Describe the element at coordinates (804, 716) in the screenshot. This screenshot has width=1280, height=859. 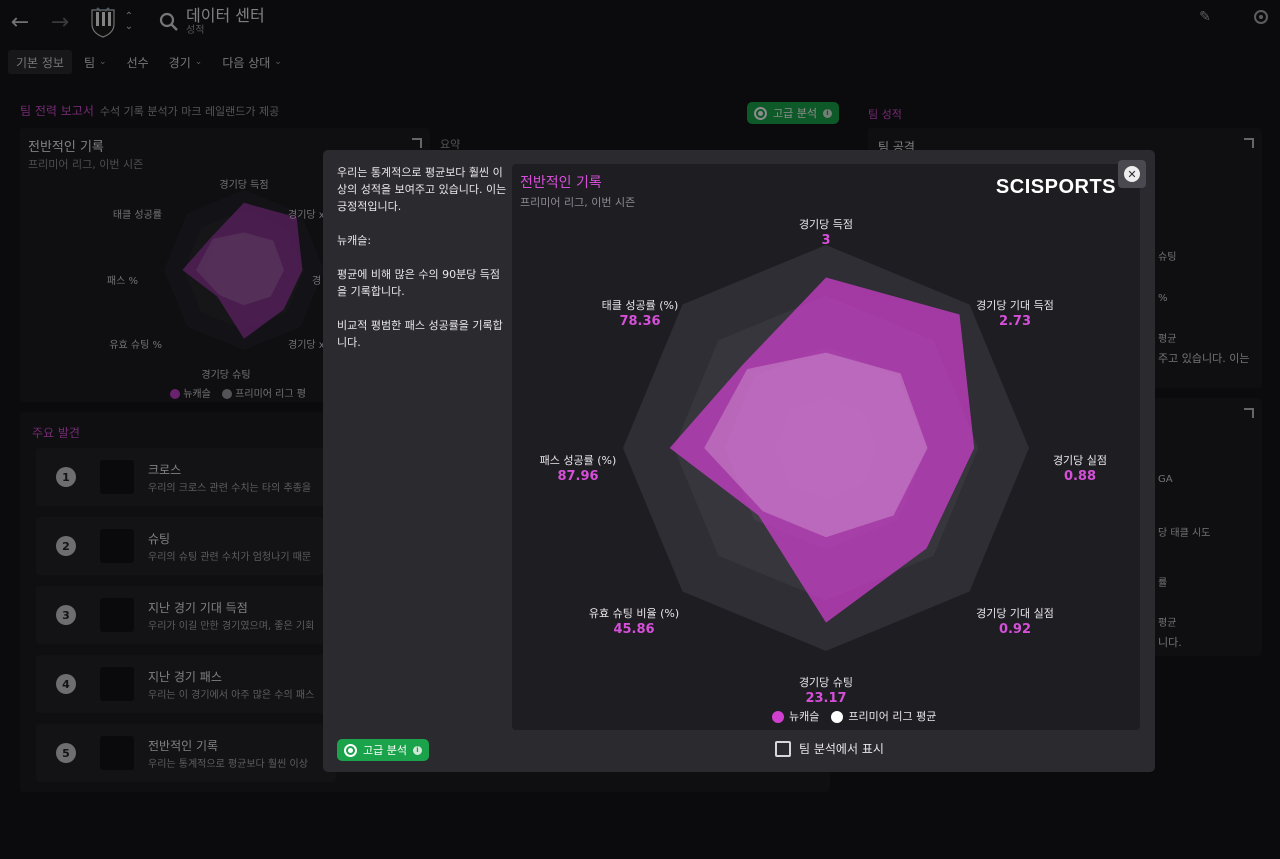
I see `legend-label: 뉴캐슬` at that location.